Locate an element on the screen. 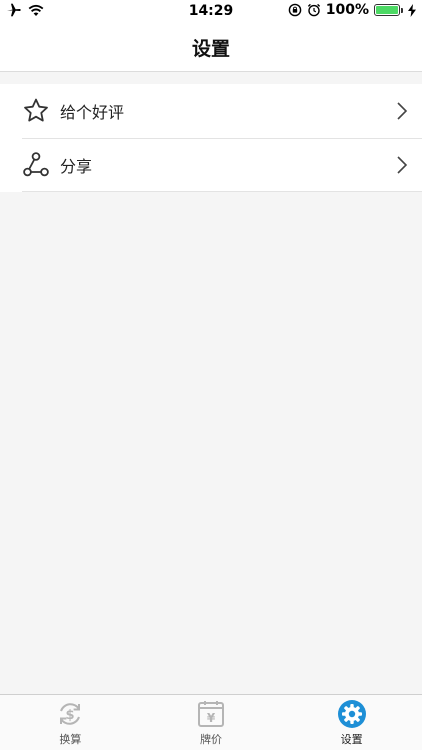 Image resolution: width=422 pixels, height=750 pixels. status-right: 100% is located at coordinates (352, 10).